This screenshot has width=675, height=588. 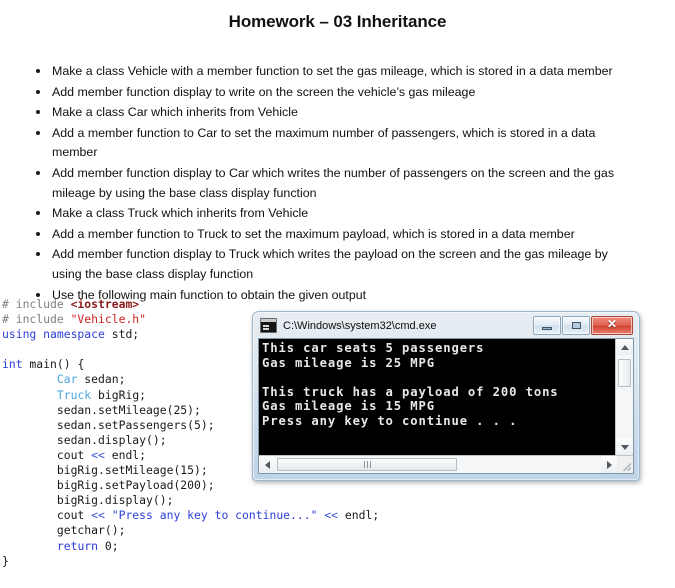 I want to click on vertical-scroll-track, so click(x=624, y=397).